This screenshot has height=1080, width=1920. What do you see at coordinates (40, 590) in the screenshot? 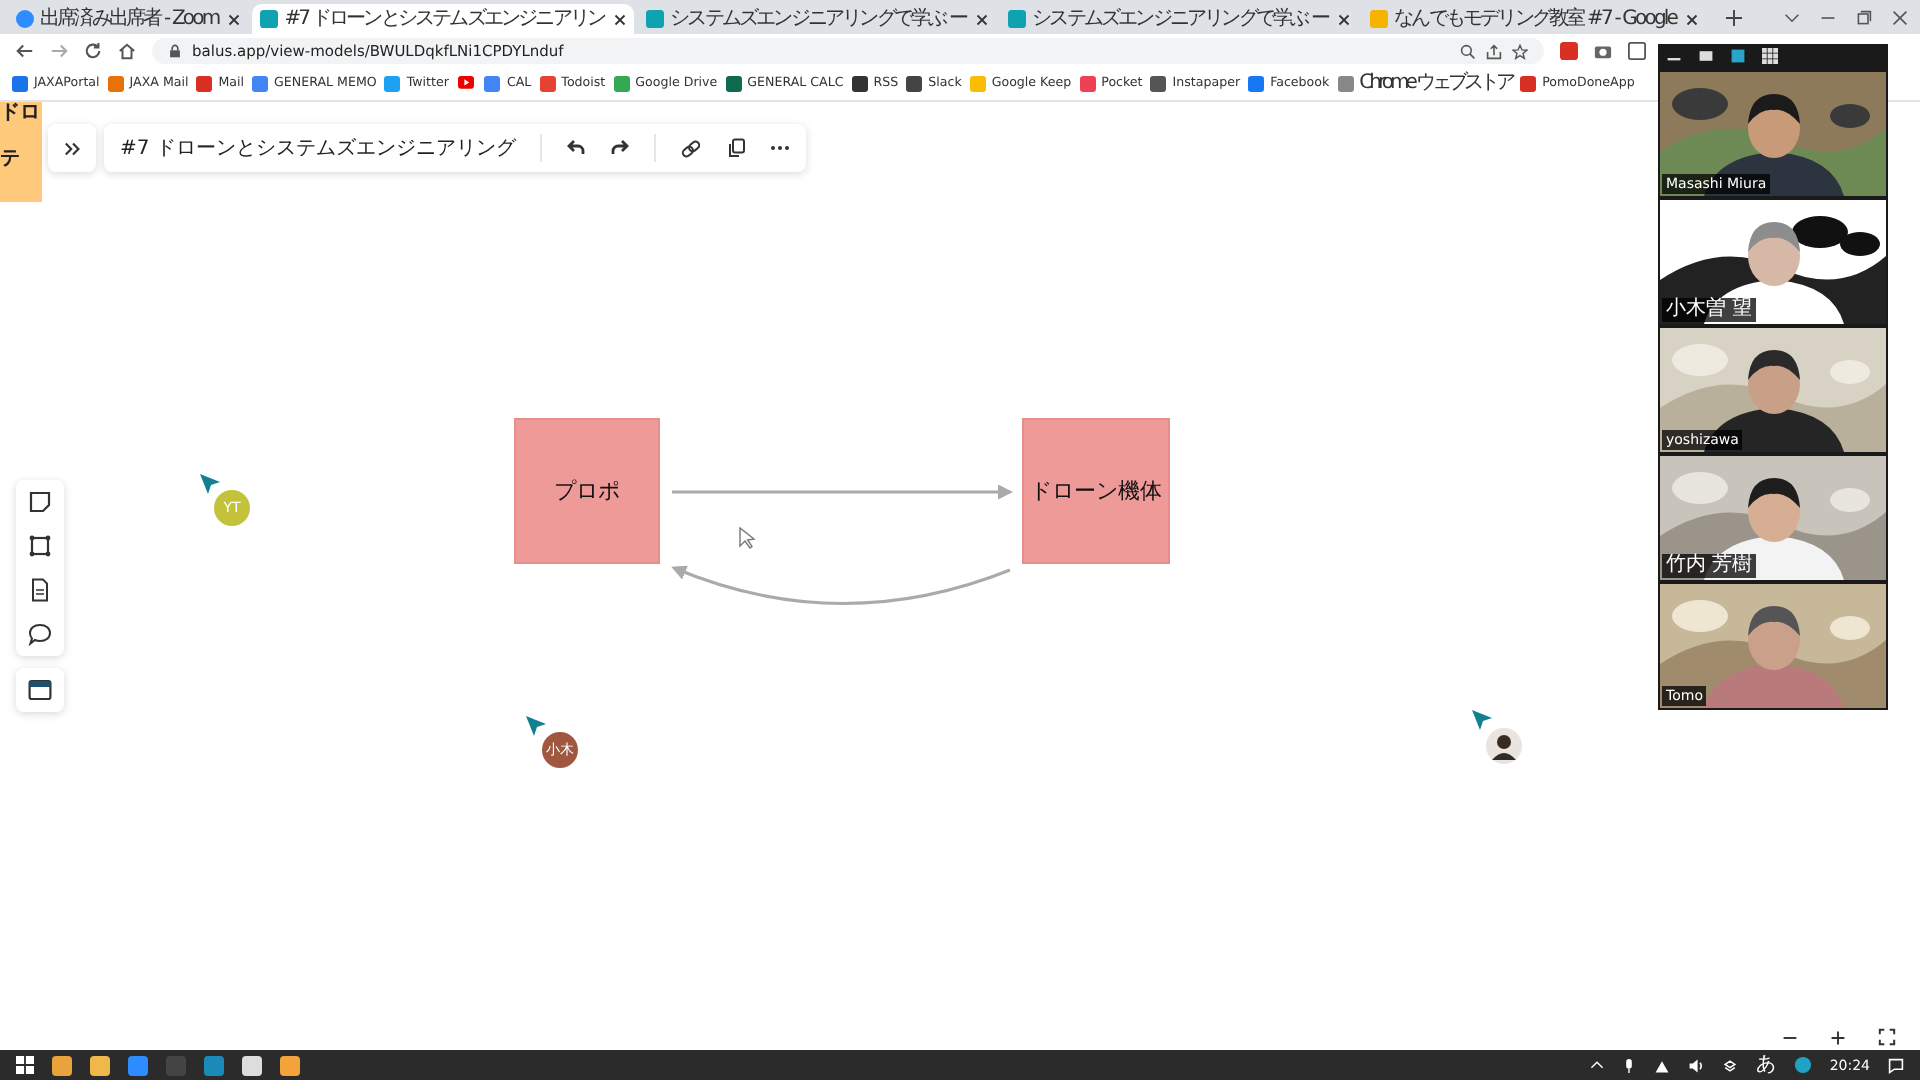
I see `document-icon` at bounding box center [40, 590].